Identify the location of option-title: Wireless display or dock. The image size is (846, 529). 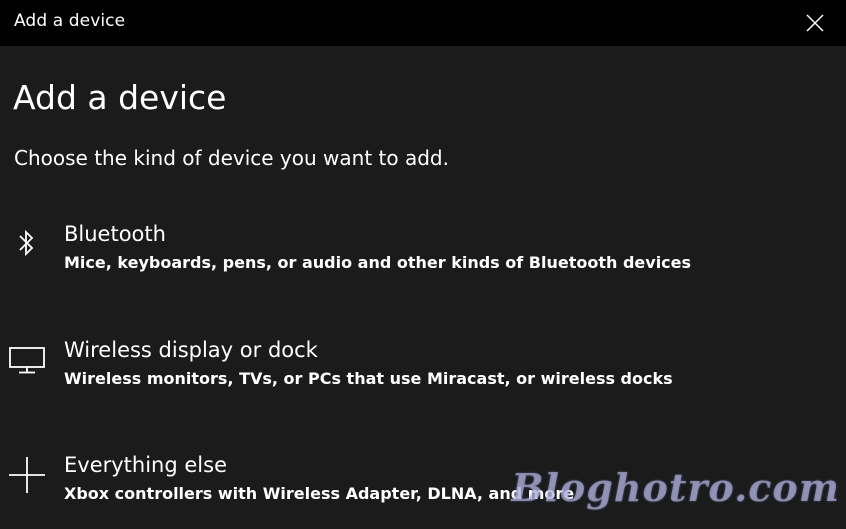
(191, 350).